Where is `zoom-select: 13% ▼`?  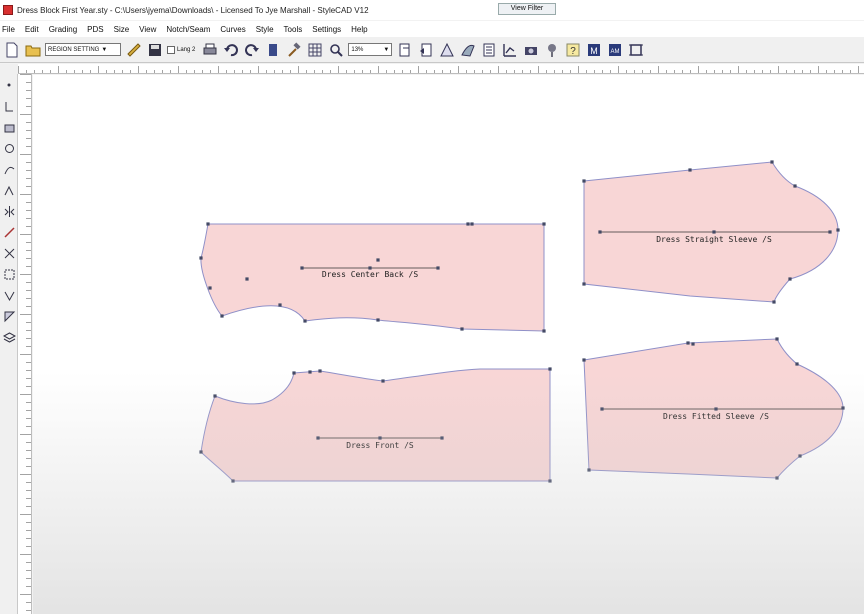
zoom-select: 13% ▼ is located at coordinates (370, 49).